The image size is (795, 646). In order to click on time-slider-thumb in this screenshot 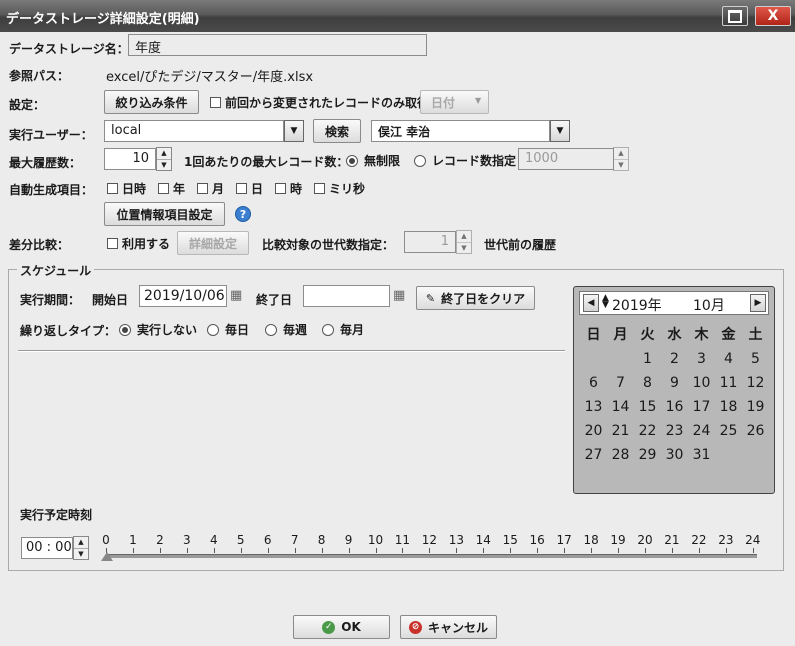, I will do `click(107, 556)`.